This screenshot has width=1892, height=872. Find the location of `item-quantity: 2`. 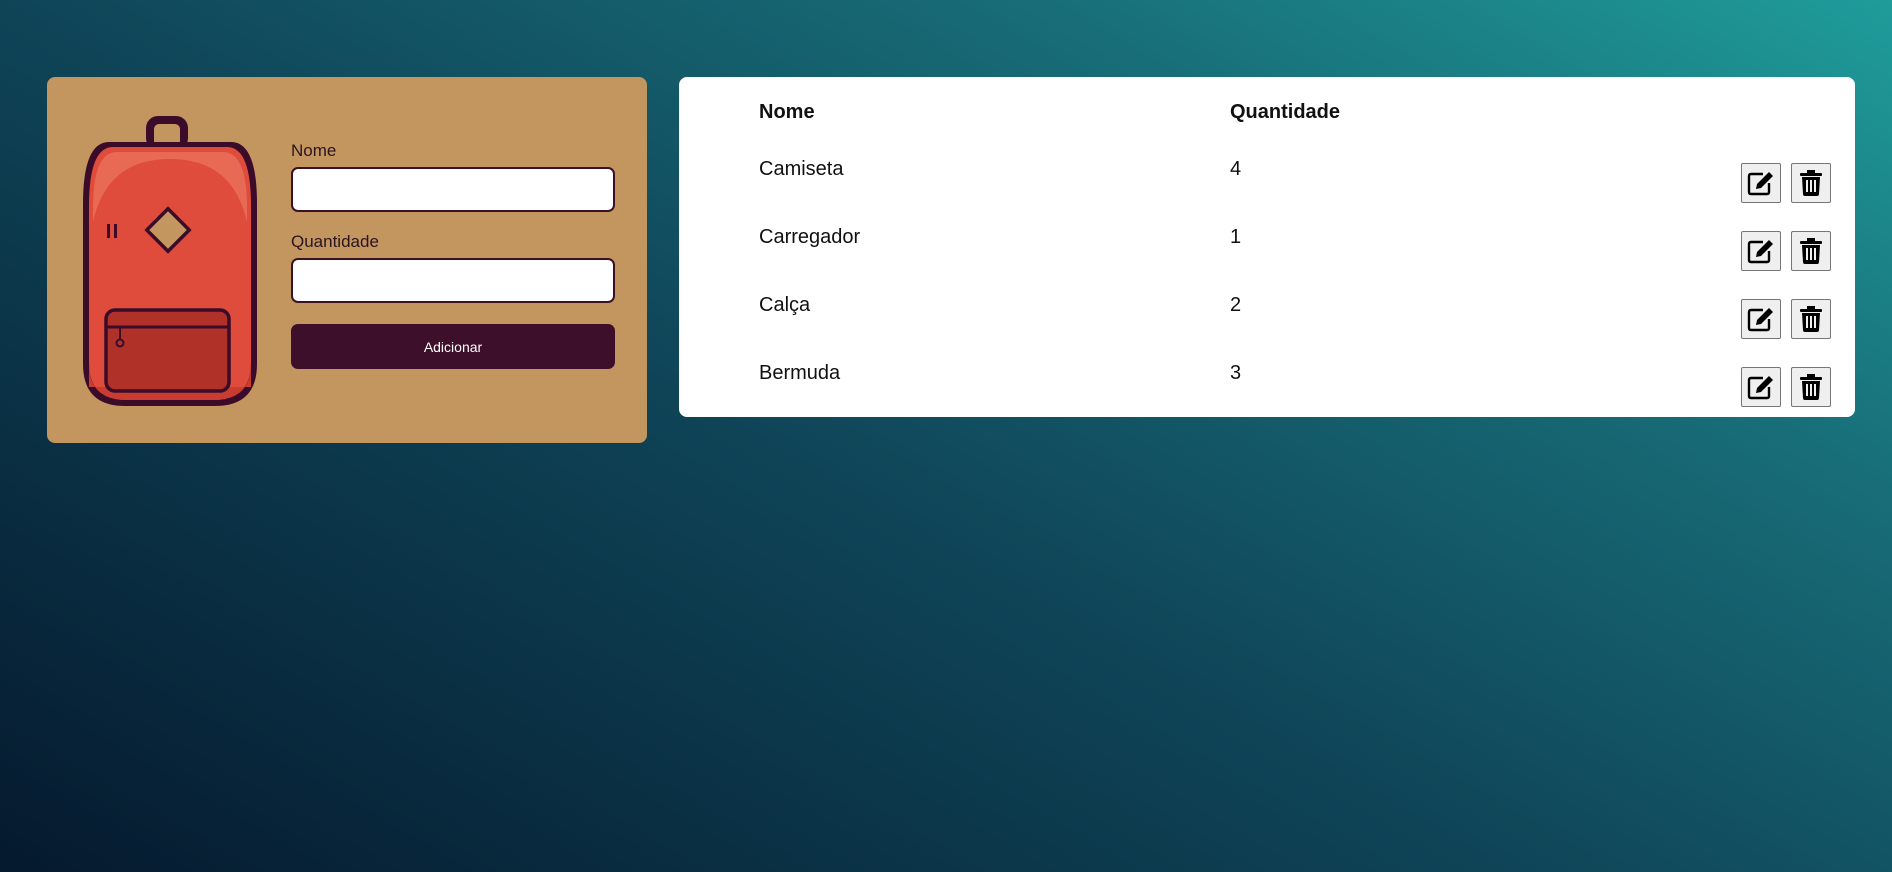

item-quantity: 2 is located at coordinates (1236, 305).